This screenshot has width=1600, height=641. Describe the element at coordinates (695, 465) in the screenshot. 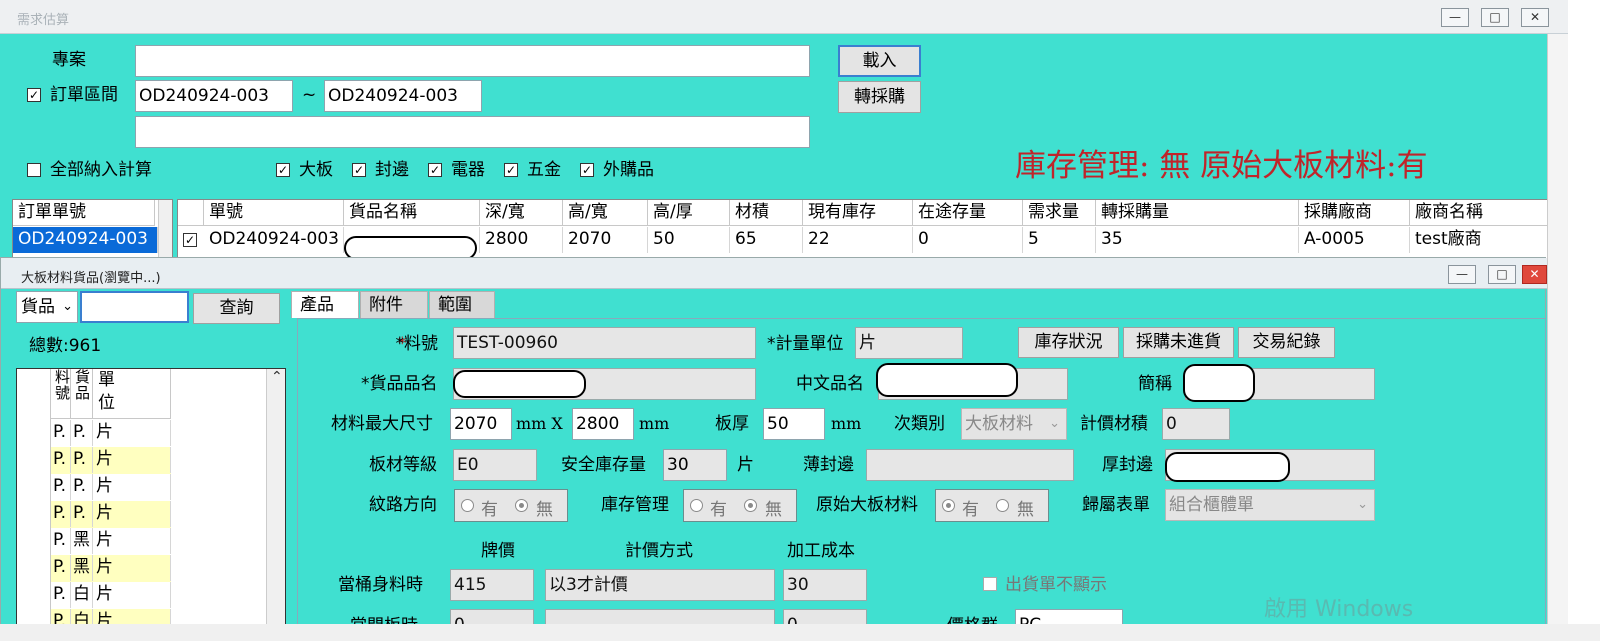

I see `safety-stock-field: 30` at that location.